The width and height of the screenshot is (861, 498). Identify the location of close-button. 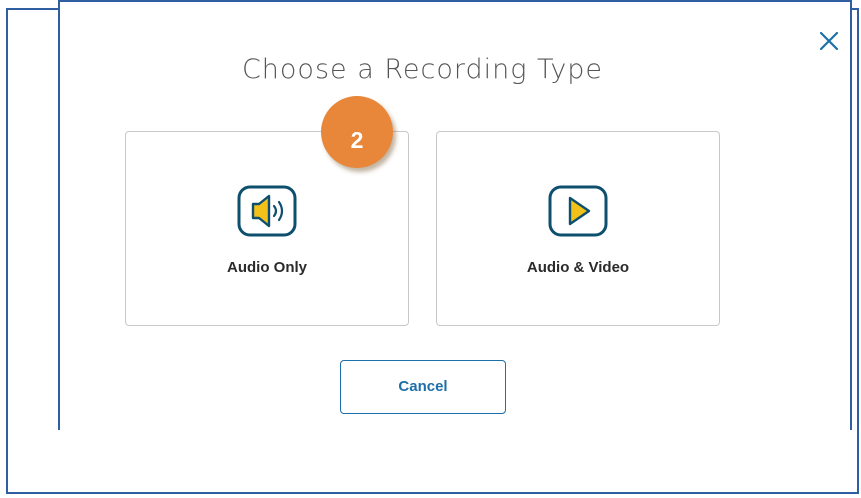
(829, 41).